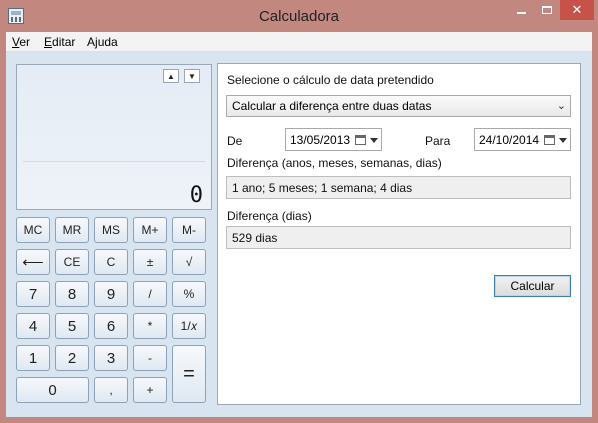 This screenshot has height=423, width=598. I want to click on add-button: +, so click(150, 390).